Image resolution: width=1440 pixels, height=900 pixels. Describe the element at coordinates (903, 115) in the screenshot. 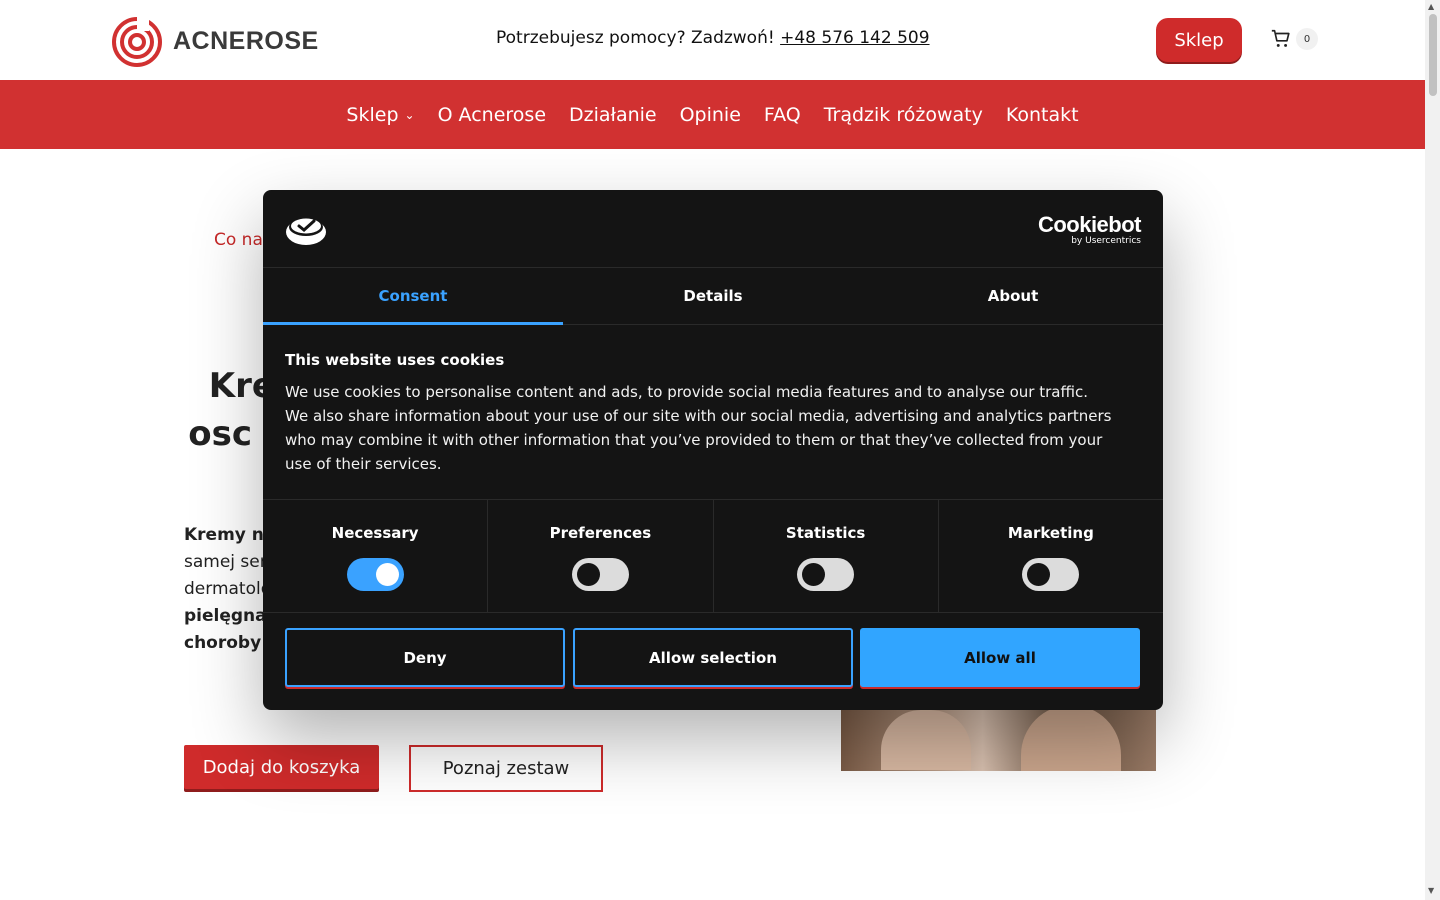

I see `nav-item-tradzik-rozowaty: Trądzik różowaty` at that location.